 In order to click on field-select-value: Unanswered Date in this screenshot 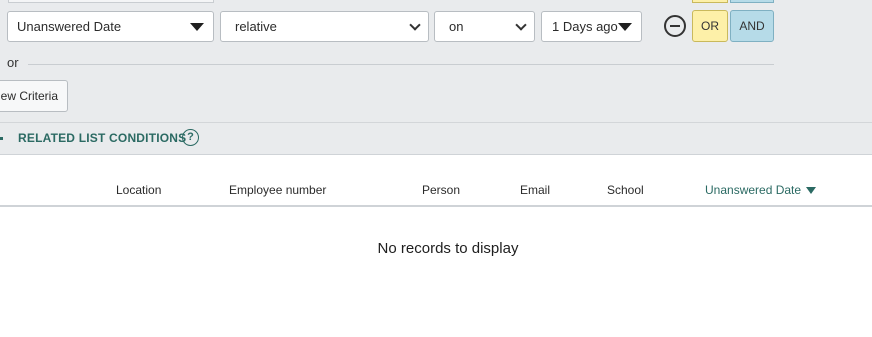, I will do `click(69, 26)`.